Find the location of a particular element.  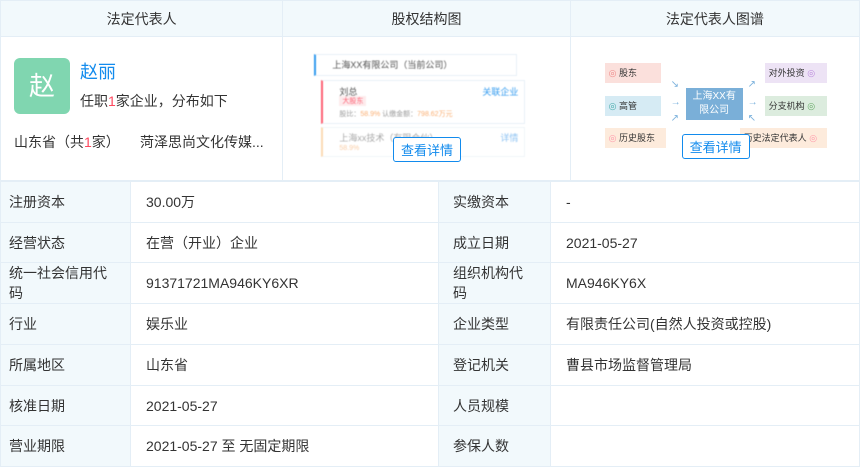

major-holder-tag: 大股东 is located at coordinates (353, 101).